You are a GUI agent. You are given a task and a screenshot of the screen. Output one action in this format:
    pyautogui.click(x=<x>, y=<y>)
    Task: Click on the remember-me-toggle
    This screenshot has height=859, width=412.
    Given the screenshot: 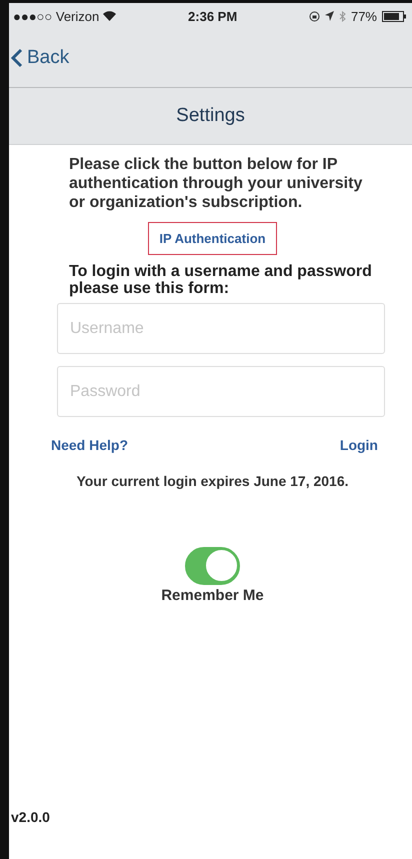 What is the action you would take?
    pyautogui.click(x=212, y=566)
    